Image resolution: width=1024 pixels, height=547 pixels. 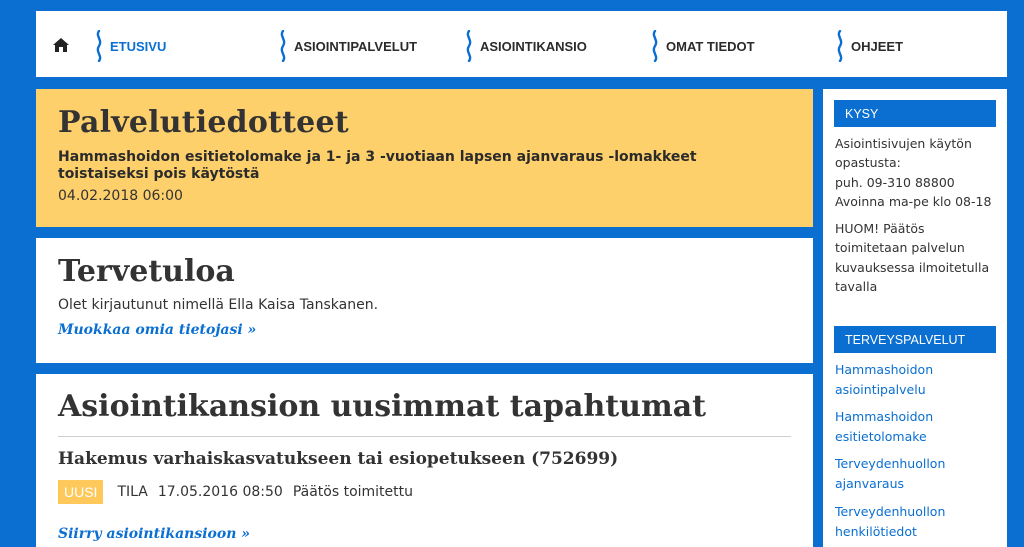 What do you see at coordinates (919, 521) in the screenshot?
I see `health-personal-info-link: Terveydenhuollon henkilötiedot` at bounding box center [919, 521].